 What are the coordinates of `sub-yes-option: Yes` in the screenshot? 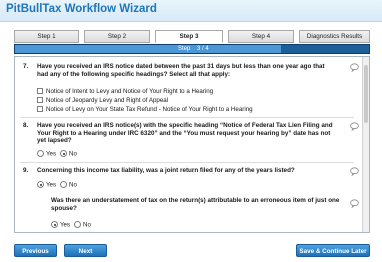 It's located at (60, 225).